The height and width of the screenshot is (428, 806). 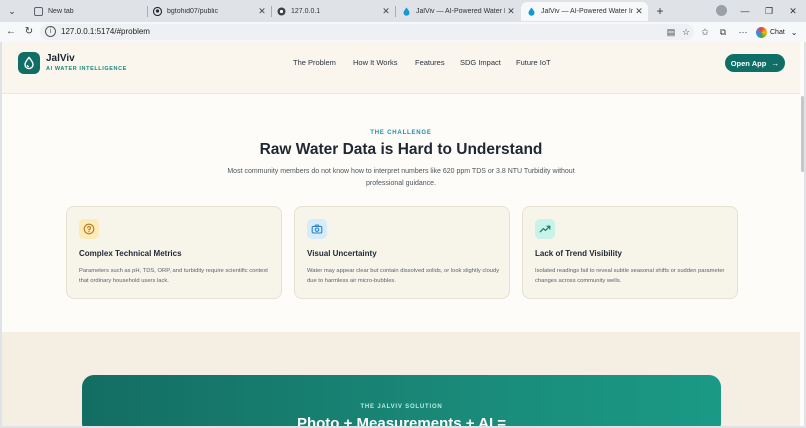 I want to click on favorites-icon: ✩, so click(x=705, y=32).